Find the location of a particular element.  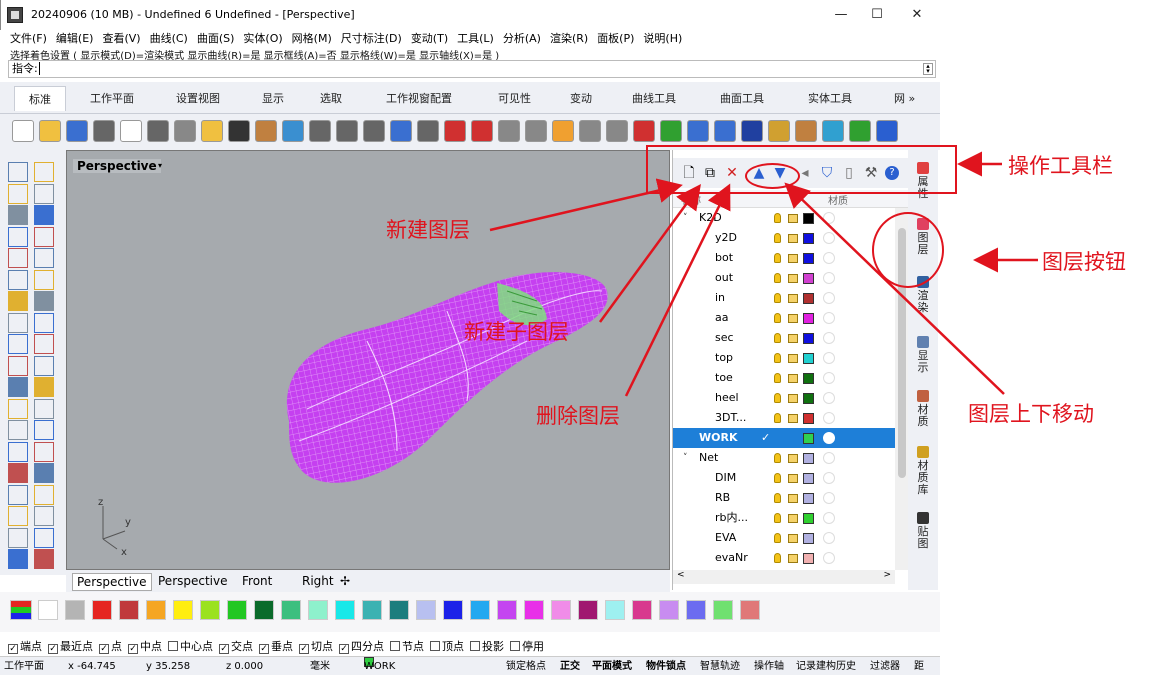

menu-item: 编辑(E) is located at coordinates (75, 38).